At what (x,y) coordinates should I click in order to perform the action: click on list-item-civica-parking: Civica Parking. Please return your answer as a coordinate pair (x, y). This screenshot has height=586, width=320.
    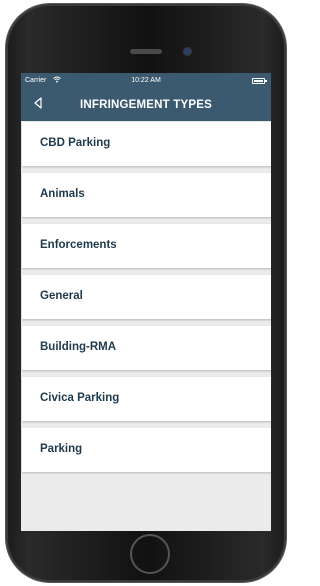
    Looking at the image, I should click on (146, 399).